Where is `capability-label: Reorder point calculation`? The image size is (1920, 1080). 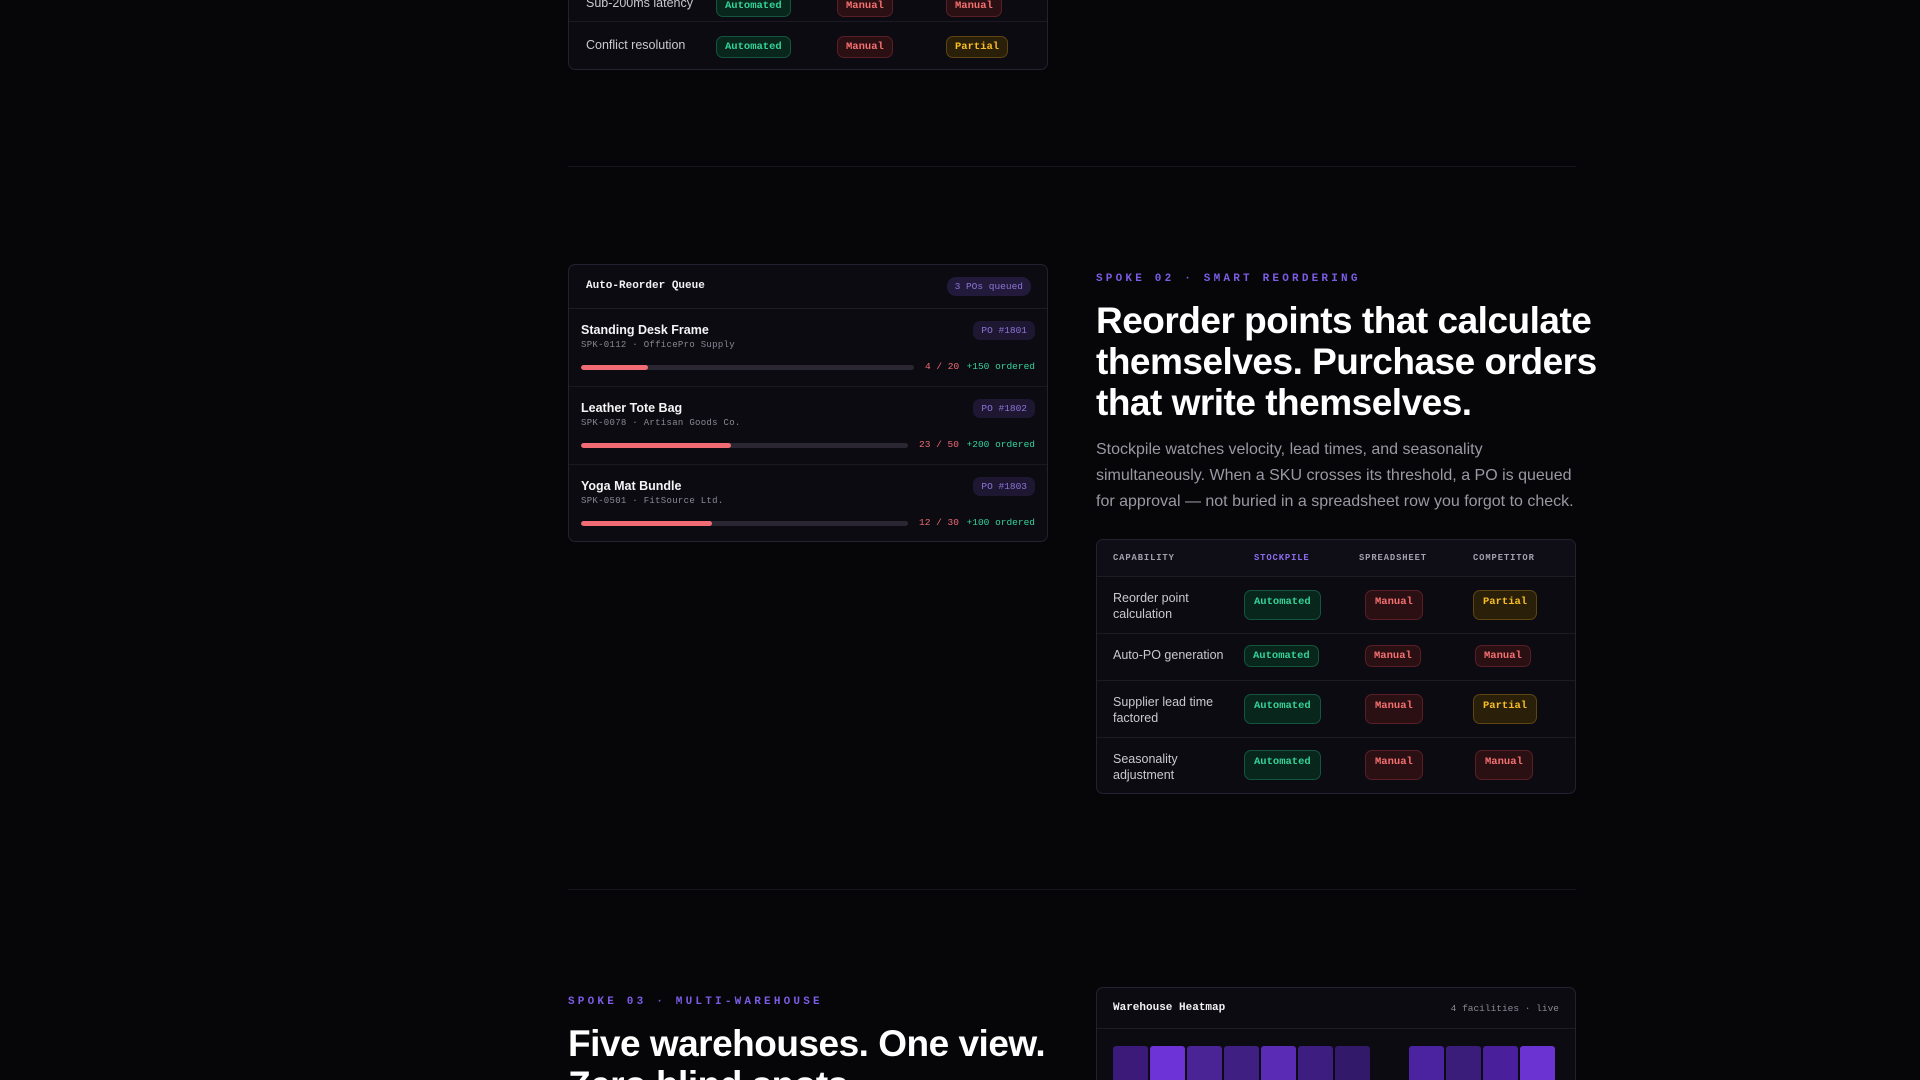 capability-label: Reorder point calculation is located at coordinates (1151, 606).